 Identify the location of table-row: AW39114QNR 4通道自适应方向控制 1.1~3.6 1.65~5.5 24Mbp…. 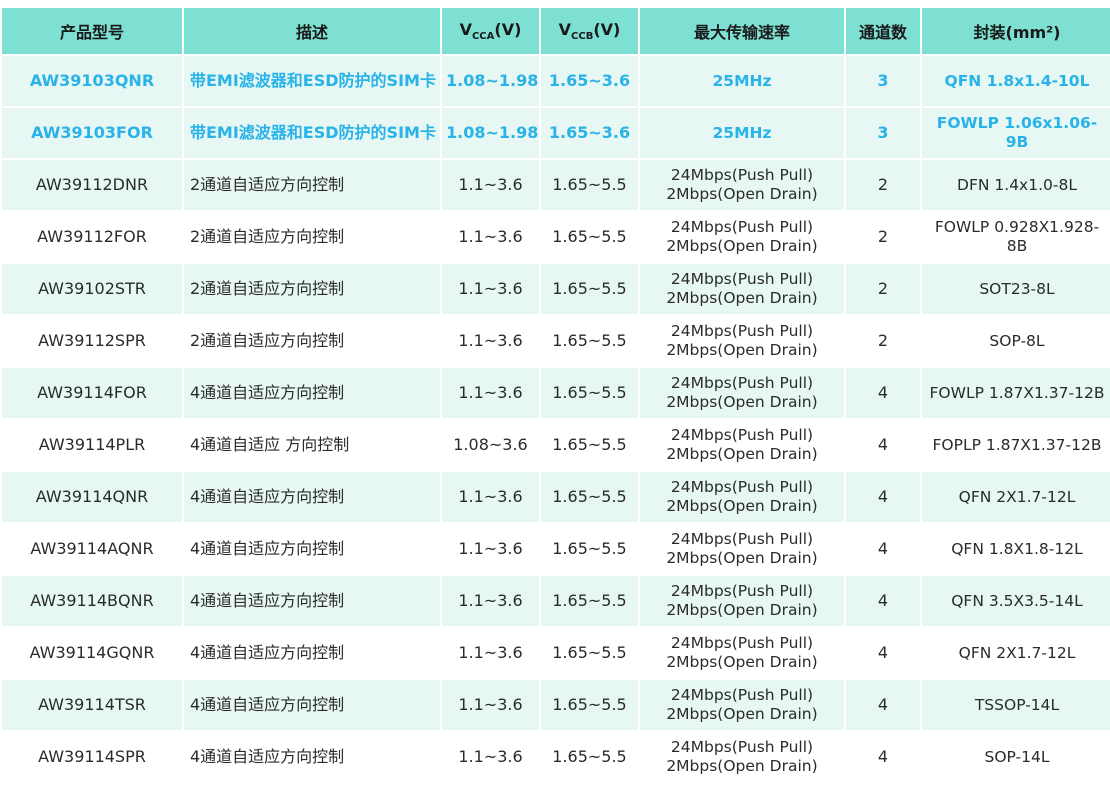
(556, 497).